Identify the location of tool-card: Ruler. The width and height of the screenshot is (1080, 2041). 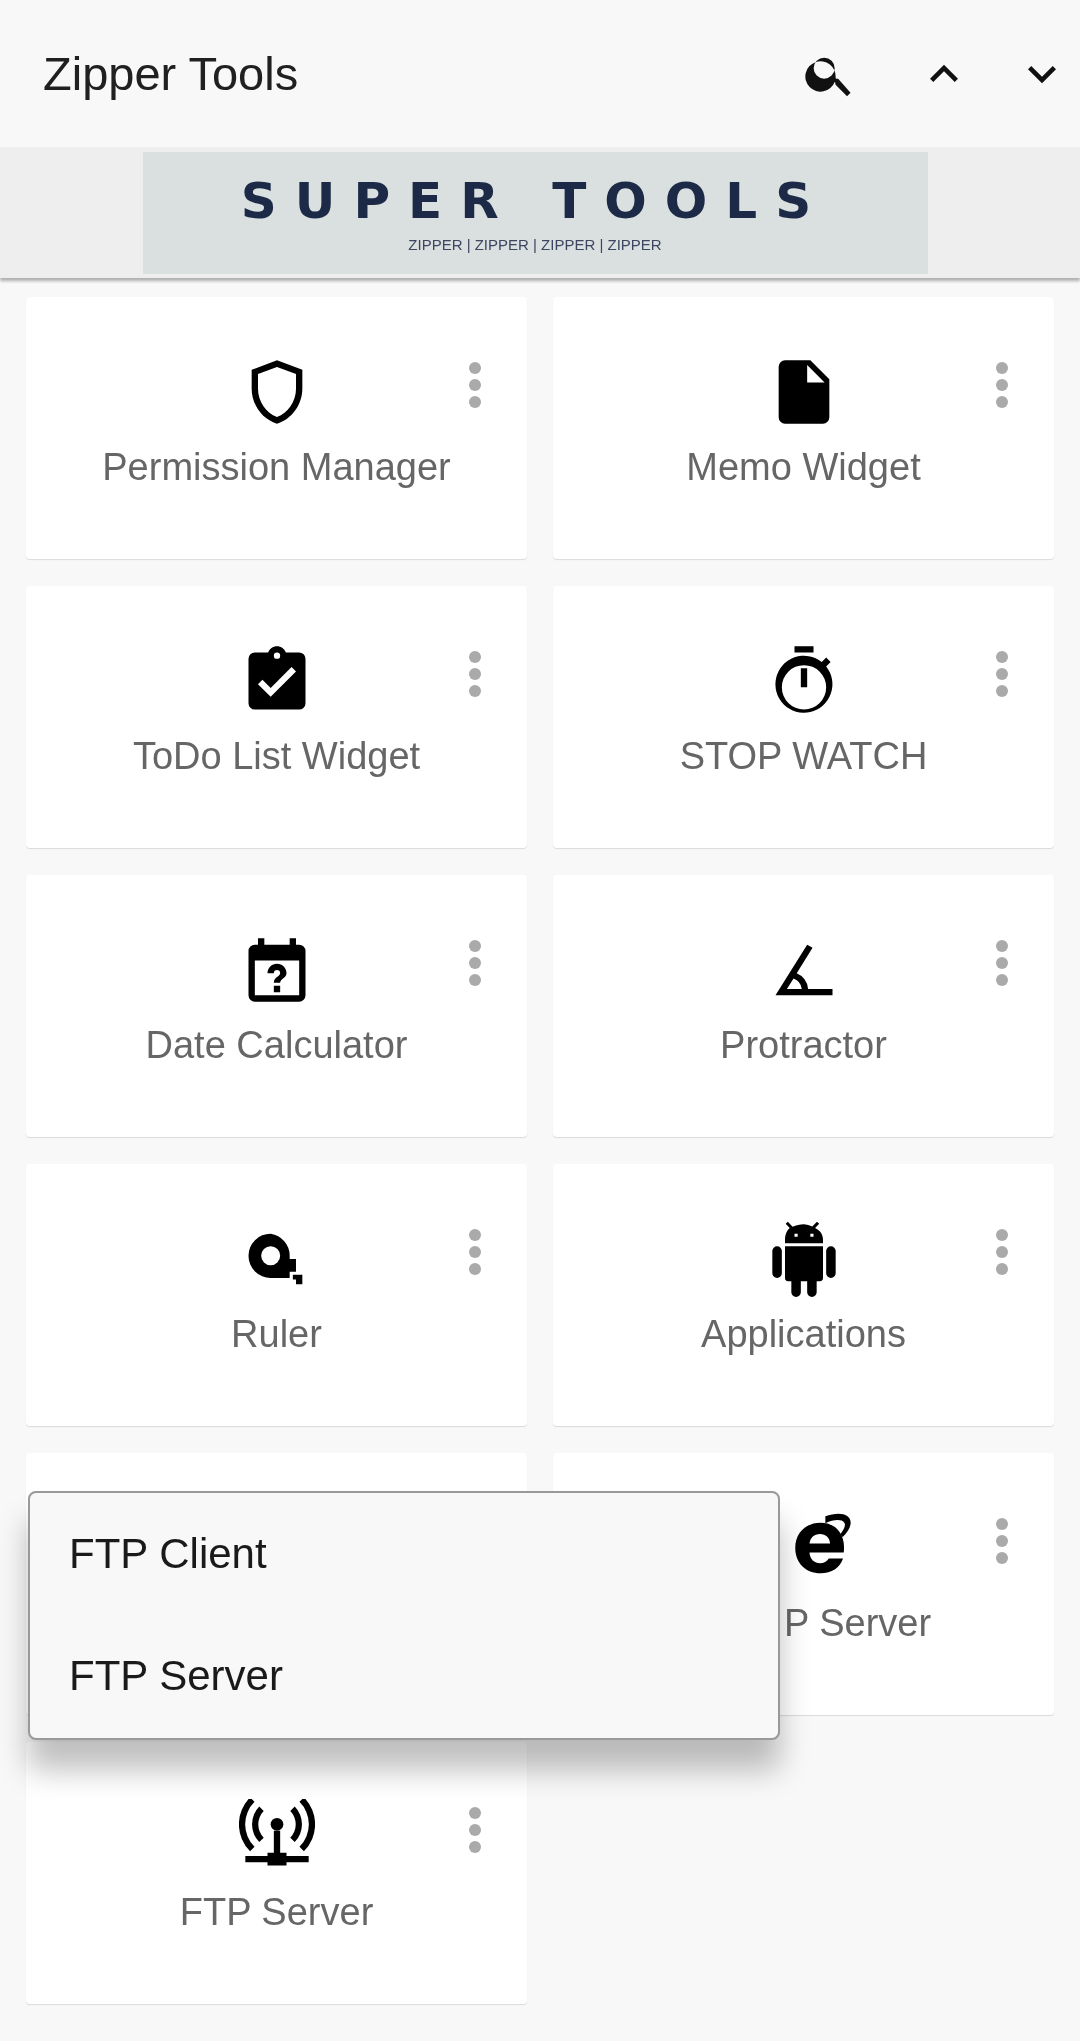
(276, 1295).